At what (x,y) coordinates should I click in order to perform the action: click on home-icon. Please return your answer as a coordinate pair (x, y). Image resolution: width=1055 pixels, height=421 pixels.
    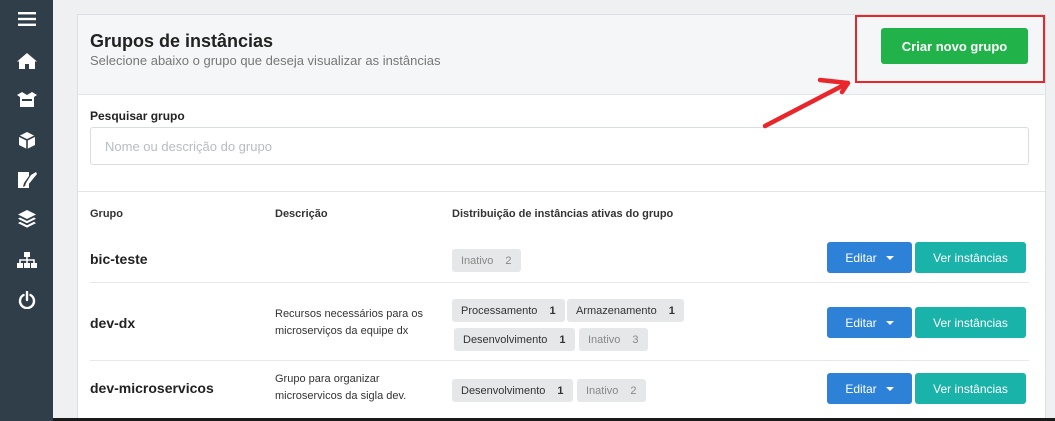
    Looking at the image, I should click on (27, 61).